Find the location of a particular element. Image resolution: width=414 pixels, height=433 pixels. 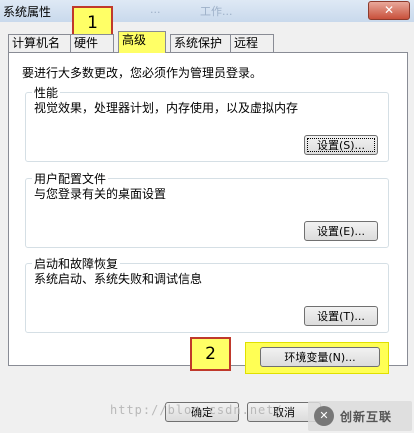

user-profiles-description: 与您登录有关的桌面设置 is located at coordinates (100, 194).